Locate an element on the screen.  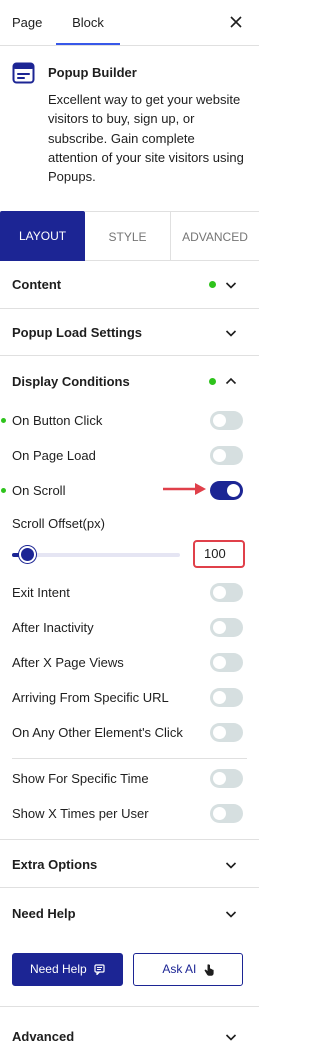
toggle-after-x-page-views is located at coordinates (226, 662).